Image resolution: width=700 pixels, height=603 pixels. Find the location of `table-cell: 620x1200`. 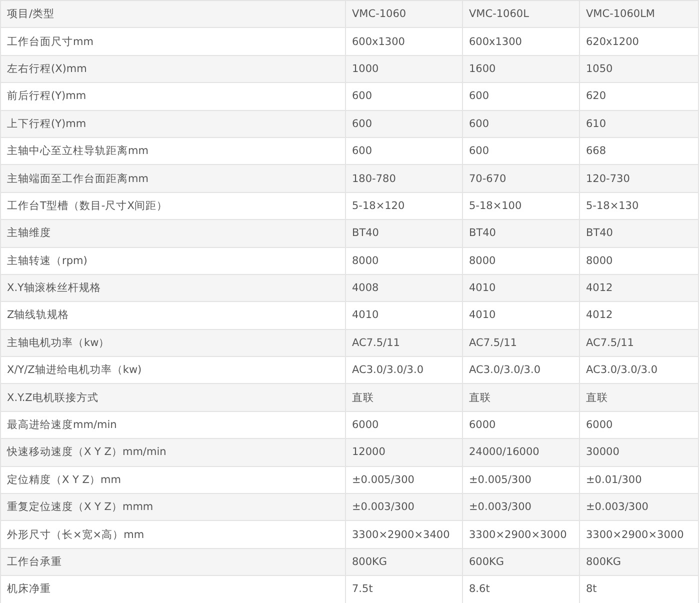

table-cell: 620x1200 is located at coordinates (612, 42).